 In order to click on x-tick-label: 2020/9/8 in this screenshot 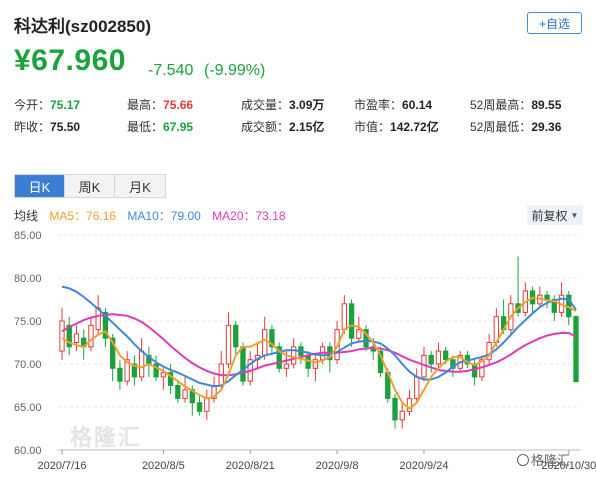, I will do `click(337, 466)`.